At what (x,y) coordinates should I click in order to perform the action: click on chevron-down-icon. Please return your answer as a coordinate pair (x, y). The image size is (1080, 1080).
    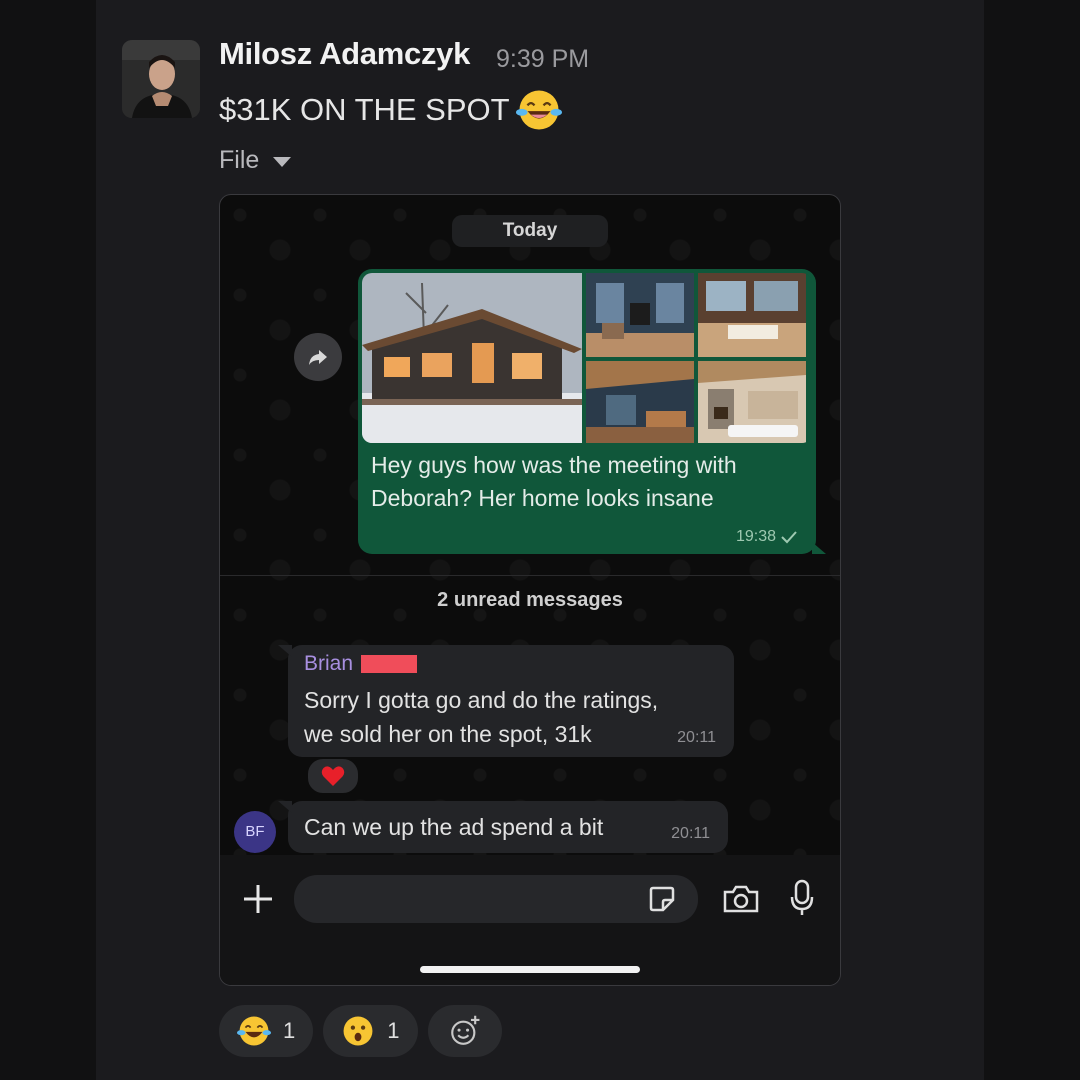
    Looking at the image, I should click on (282, 161).